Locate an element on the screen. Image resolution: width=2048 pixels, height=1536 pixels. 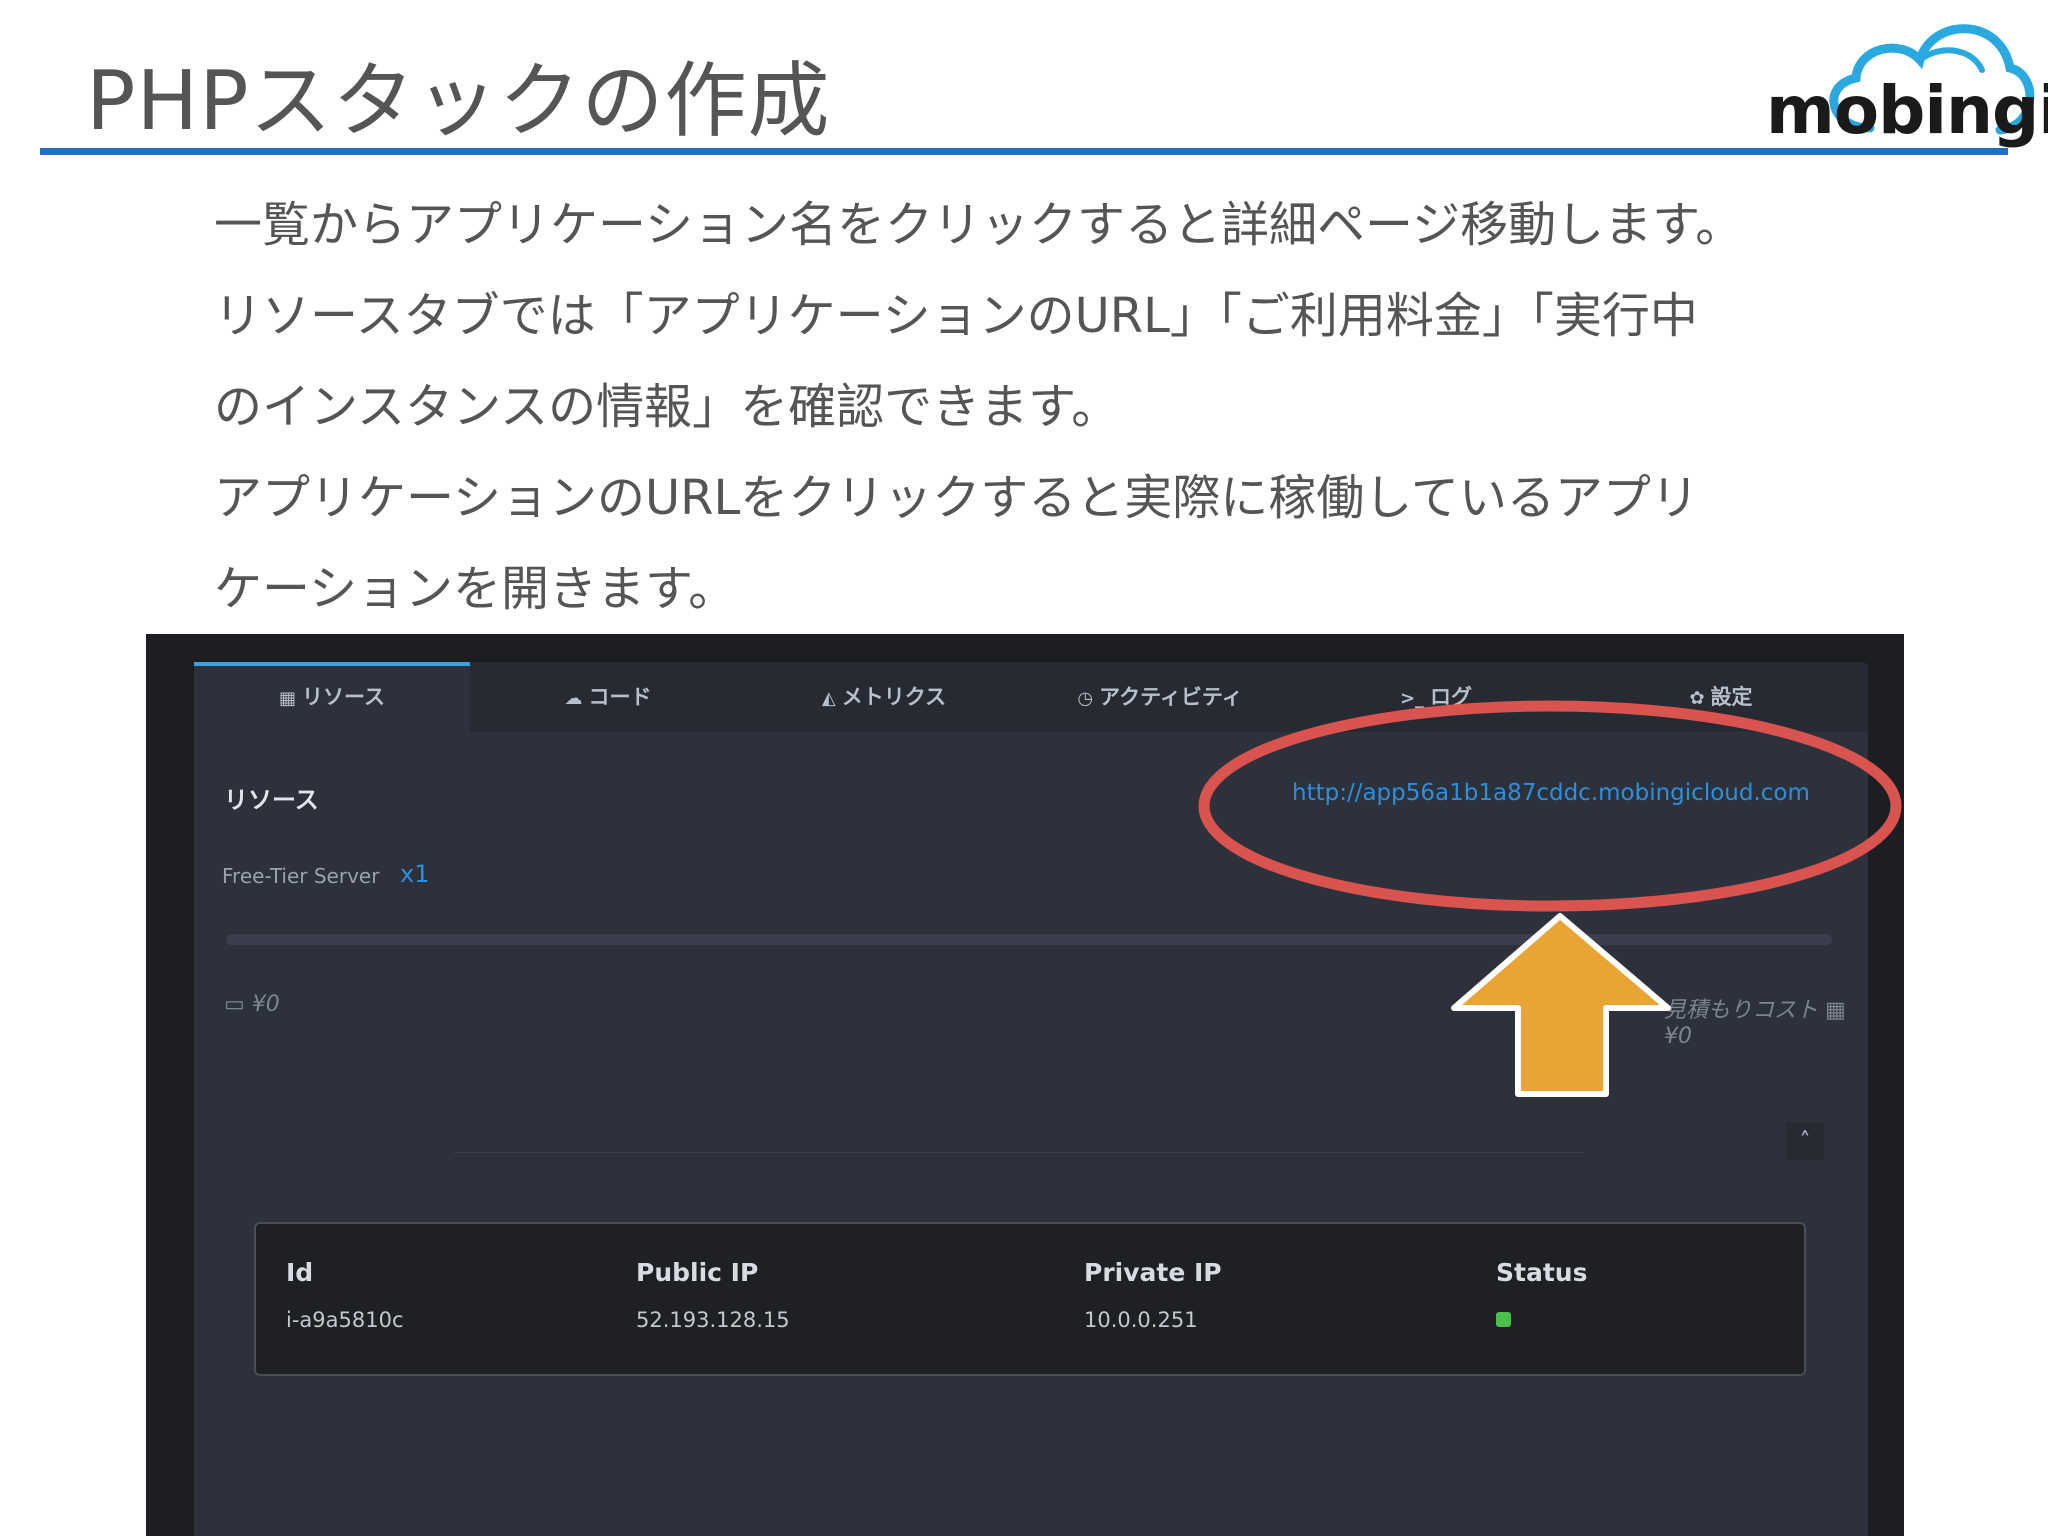
annotation-layer is located at coordinates (1550, 898).